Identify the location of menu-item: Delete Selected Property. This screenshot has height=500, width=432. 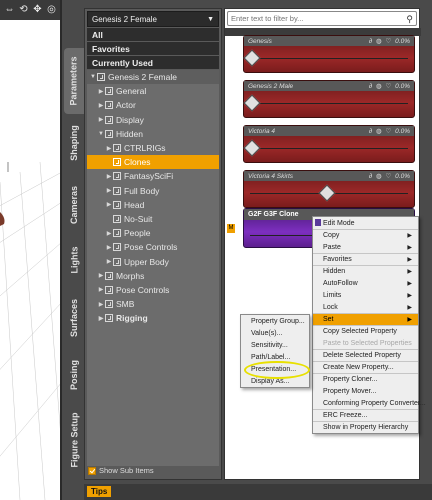
(365, 355).